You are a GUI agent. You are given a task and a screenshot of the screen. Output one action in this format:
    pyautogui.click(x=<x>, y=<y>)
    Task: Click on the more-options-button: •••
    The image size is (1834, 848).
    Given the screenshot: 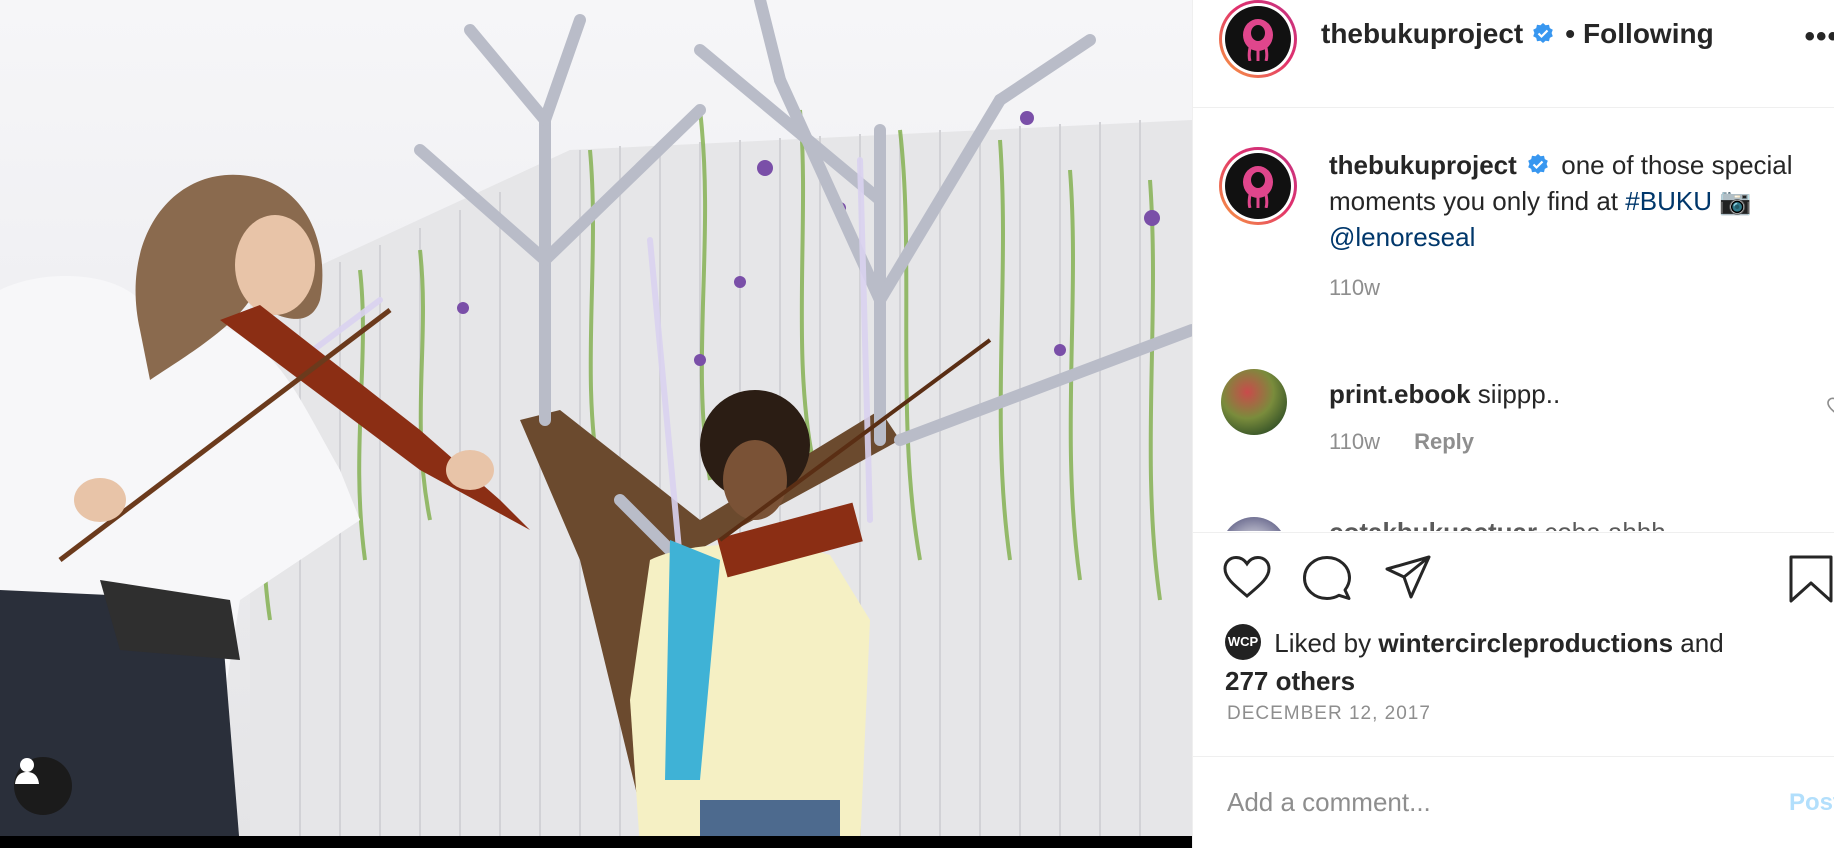 What is the action you would take?
    pyautogui.click(x=1819, y=37)
    